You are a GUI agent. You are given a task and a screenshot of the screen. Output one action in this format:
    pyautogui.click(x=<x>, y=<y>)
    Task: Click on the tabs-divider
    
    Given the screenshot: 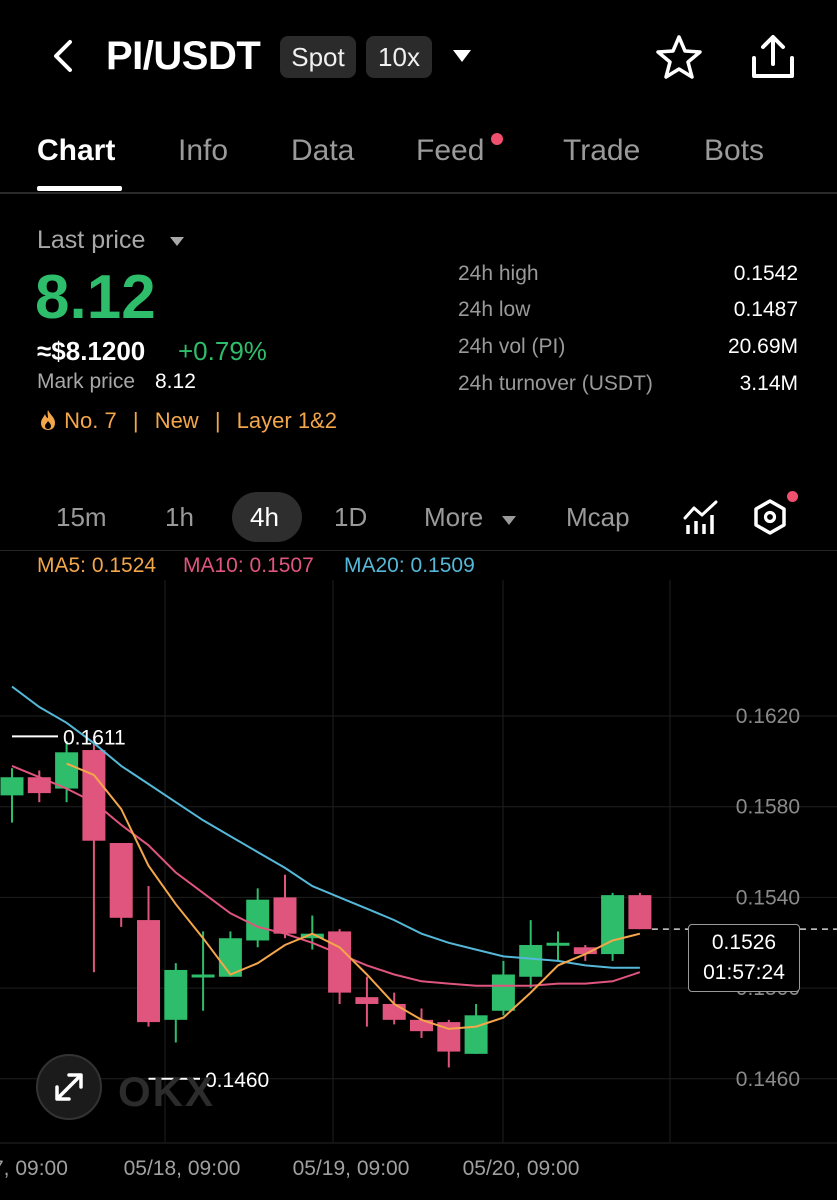 What is the action you would take?
    pyautogui.click(x=418, y=193)
    